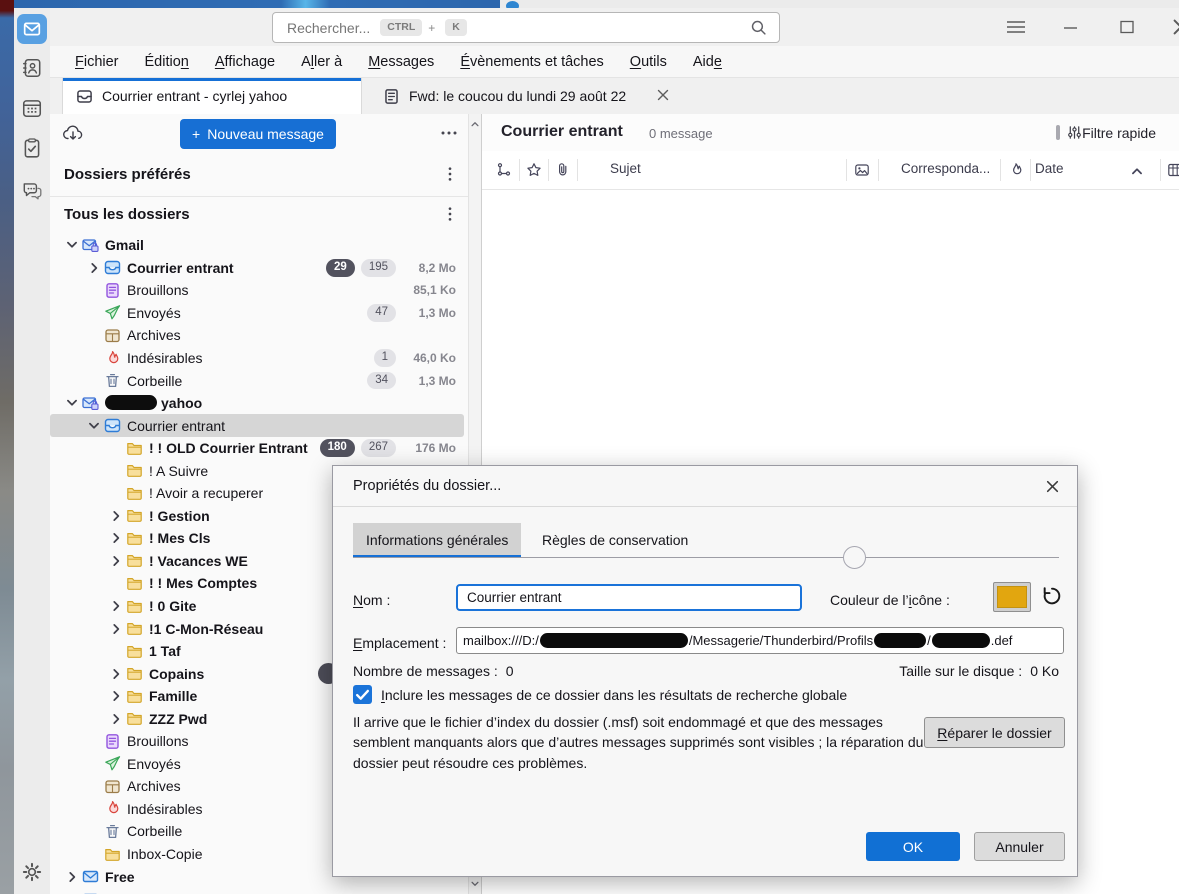  I want to click on ok-button: OK, so click(913, 846).